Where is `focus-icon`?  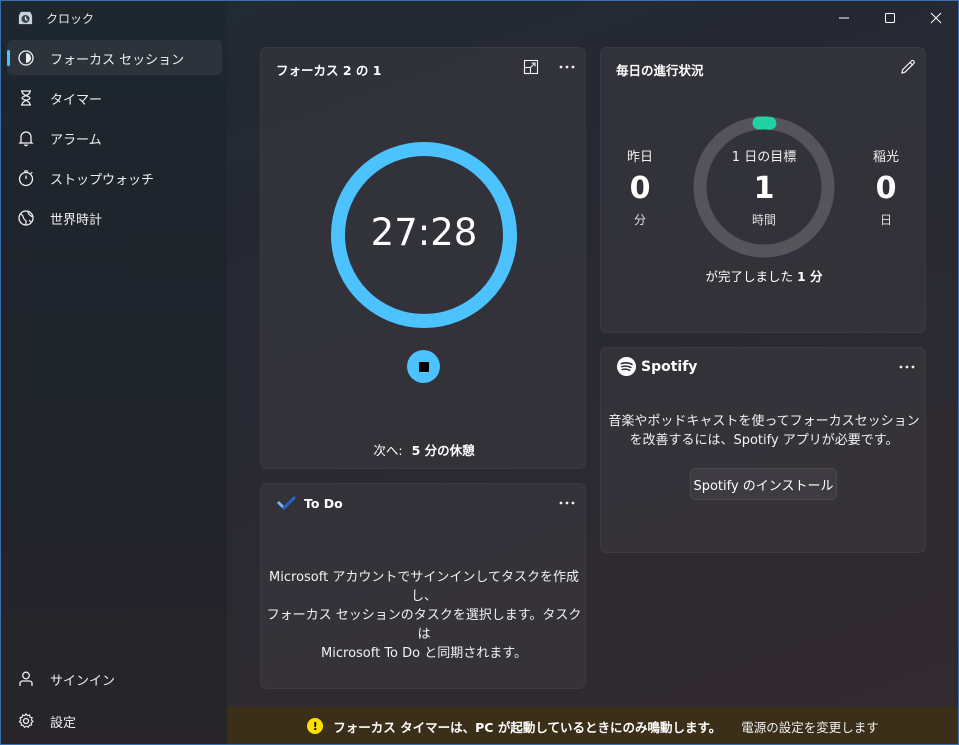 focus-icon is located at coordinates (26, 58).